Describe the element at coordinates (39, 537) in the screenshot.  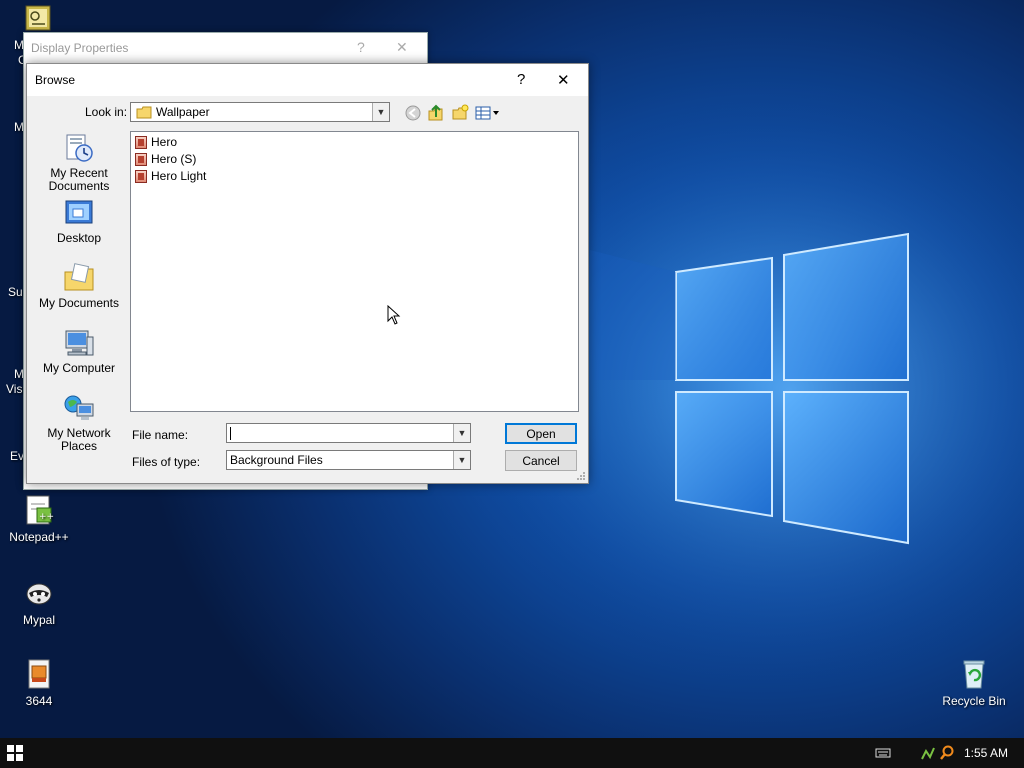
I see `desktop-icon-label: Notepad++` at that location.